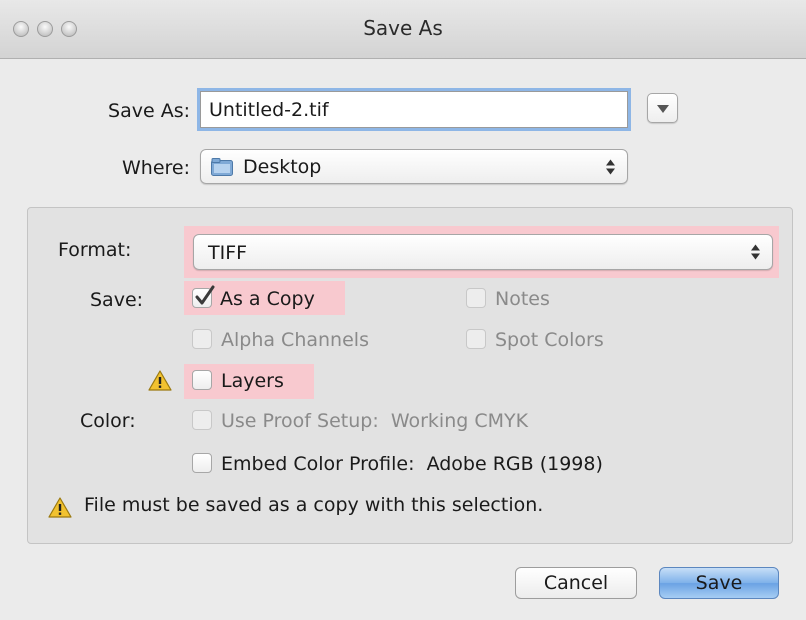 The image size is (806, 620). What do you see at coordinates (95, 250) in the screenshot?
I see `format-label: Format:` at bounding box center [95, 250].